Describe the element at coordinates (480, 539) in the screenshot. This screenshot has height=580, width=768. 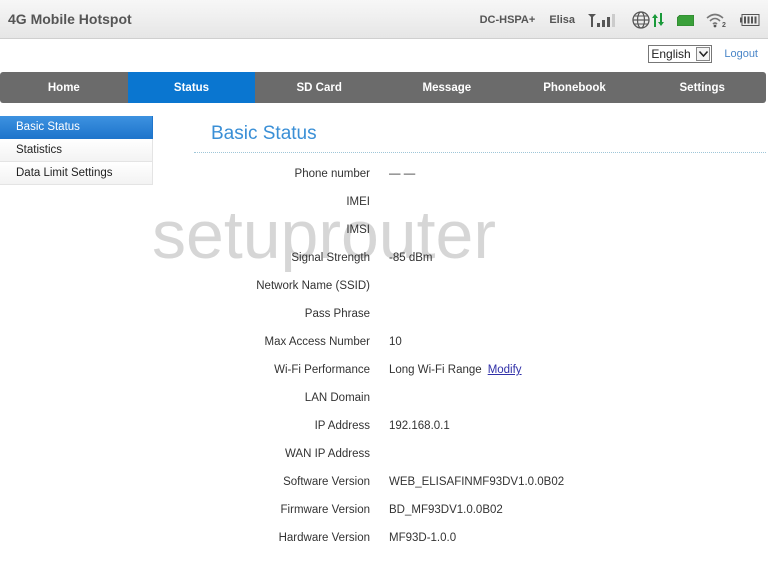
I see `row-hardware-version: Hardware Version MF93D-1.0.0` at that location.